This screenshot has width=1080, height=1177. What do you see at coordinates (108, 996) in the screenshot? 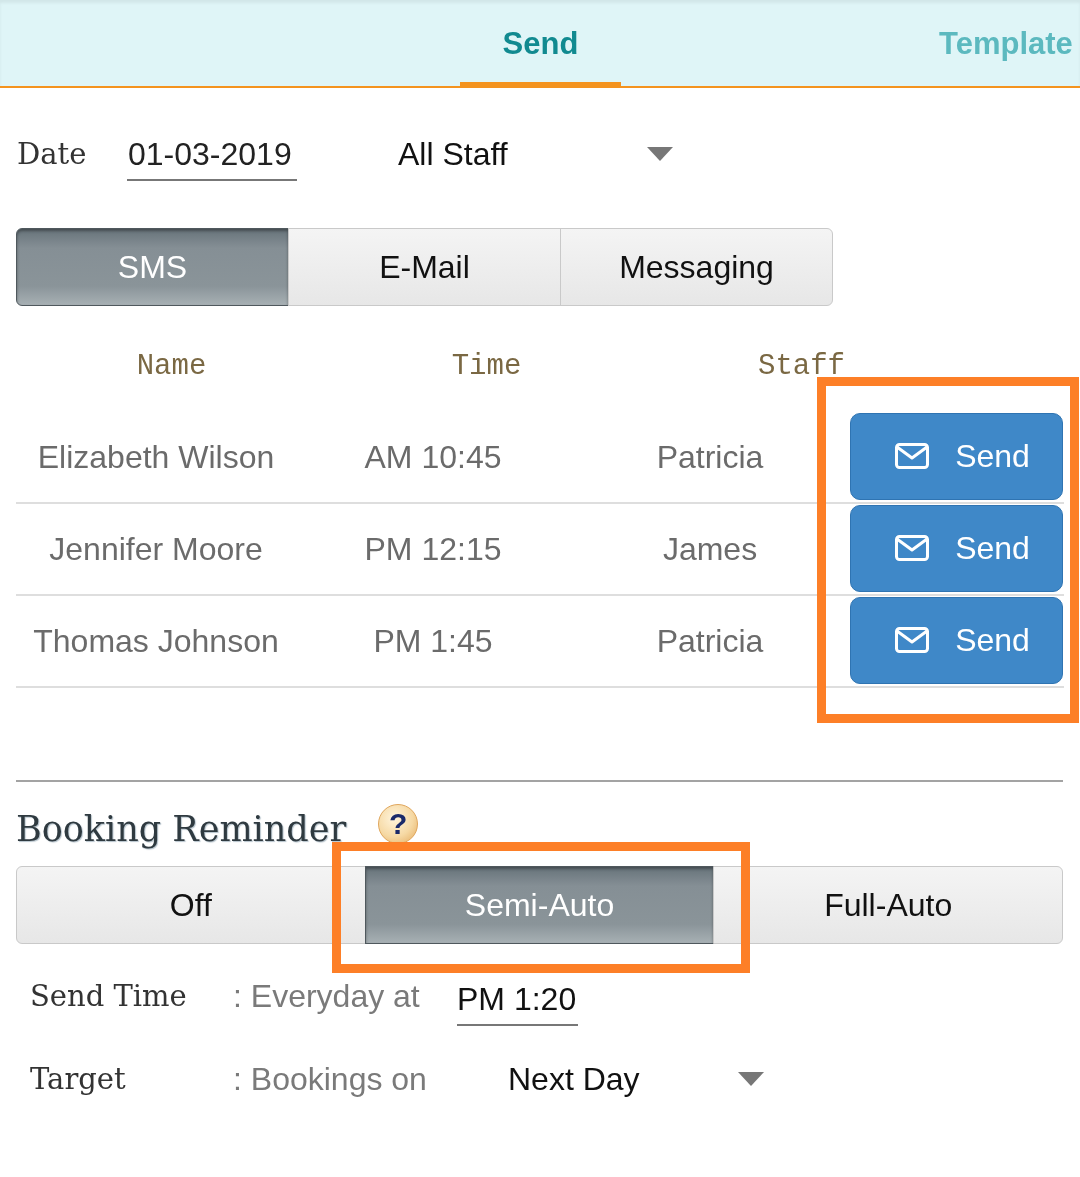
I see `send-time-label: Send Time` at bounding box center [108, 996].